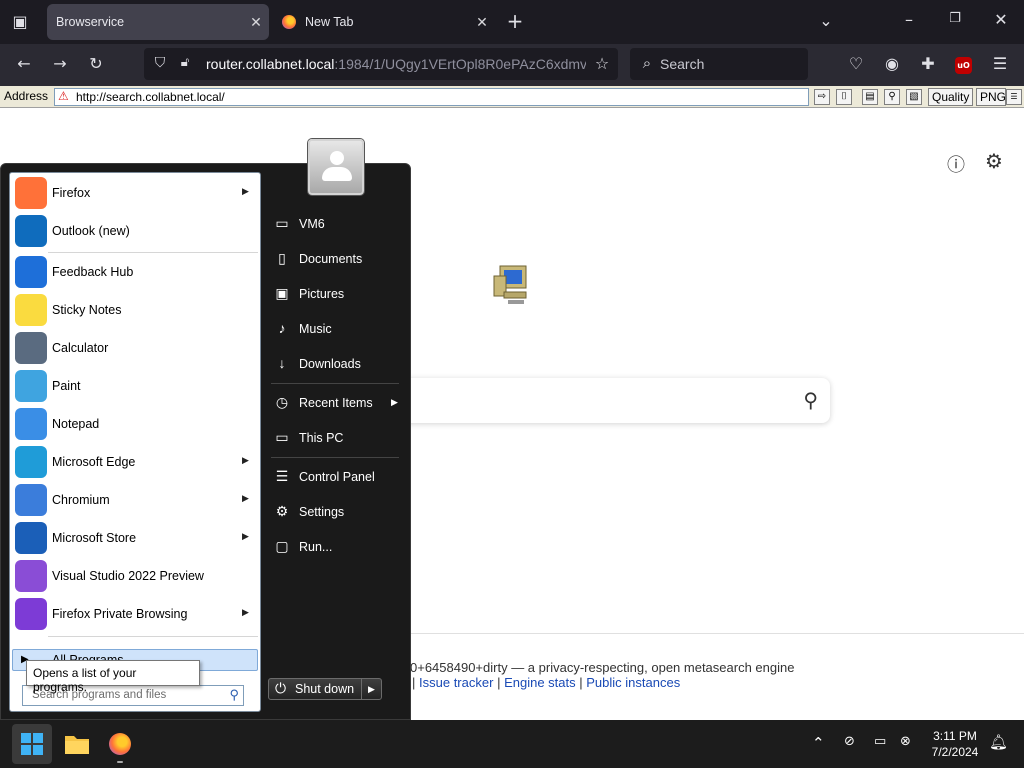 The image size is (1024, 768). What do you see at coordinates (26, 96) in the screenshot?
I see `address-label: Address` at bounding box center [26, 96].